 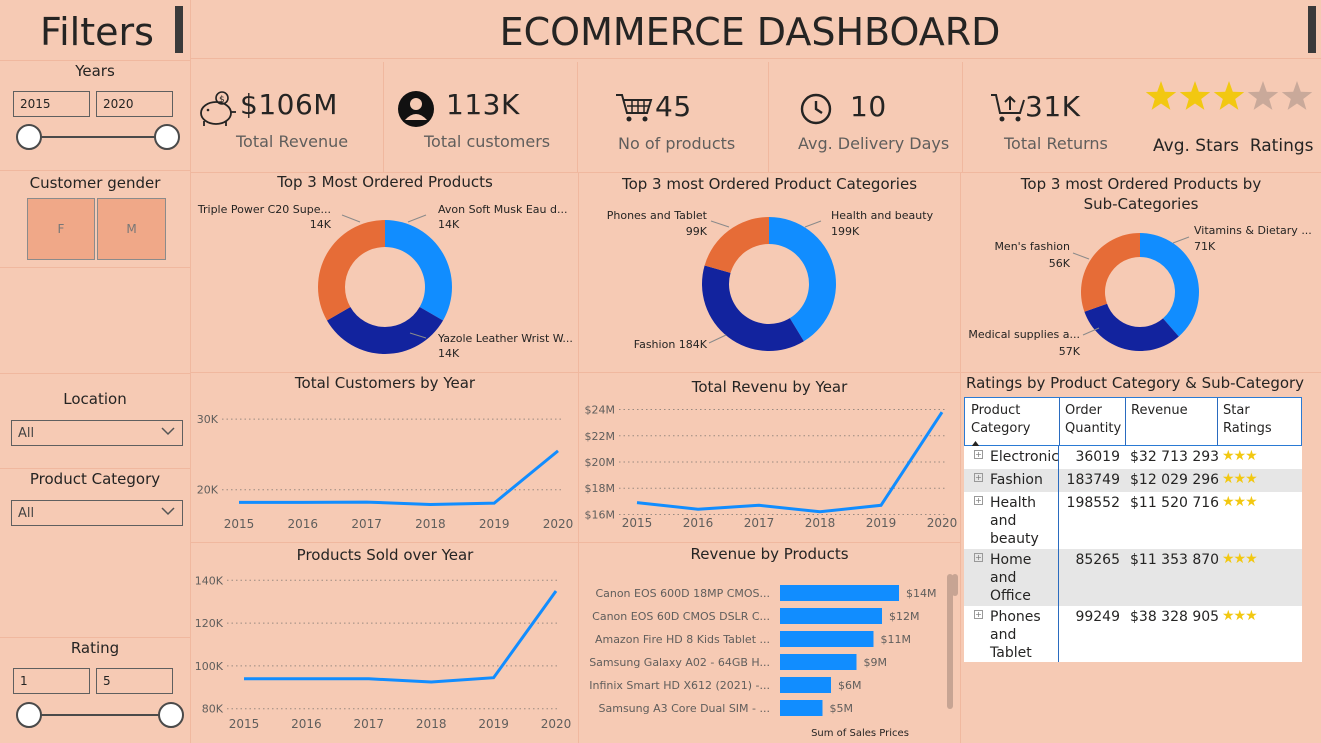 What do you see at coordinates (1093, 480) in the screenshot?
I see `row-qty: 183749` at bounding box center [1093, 480].